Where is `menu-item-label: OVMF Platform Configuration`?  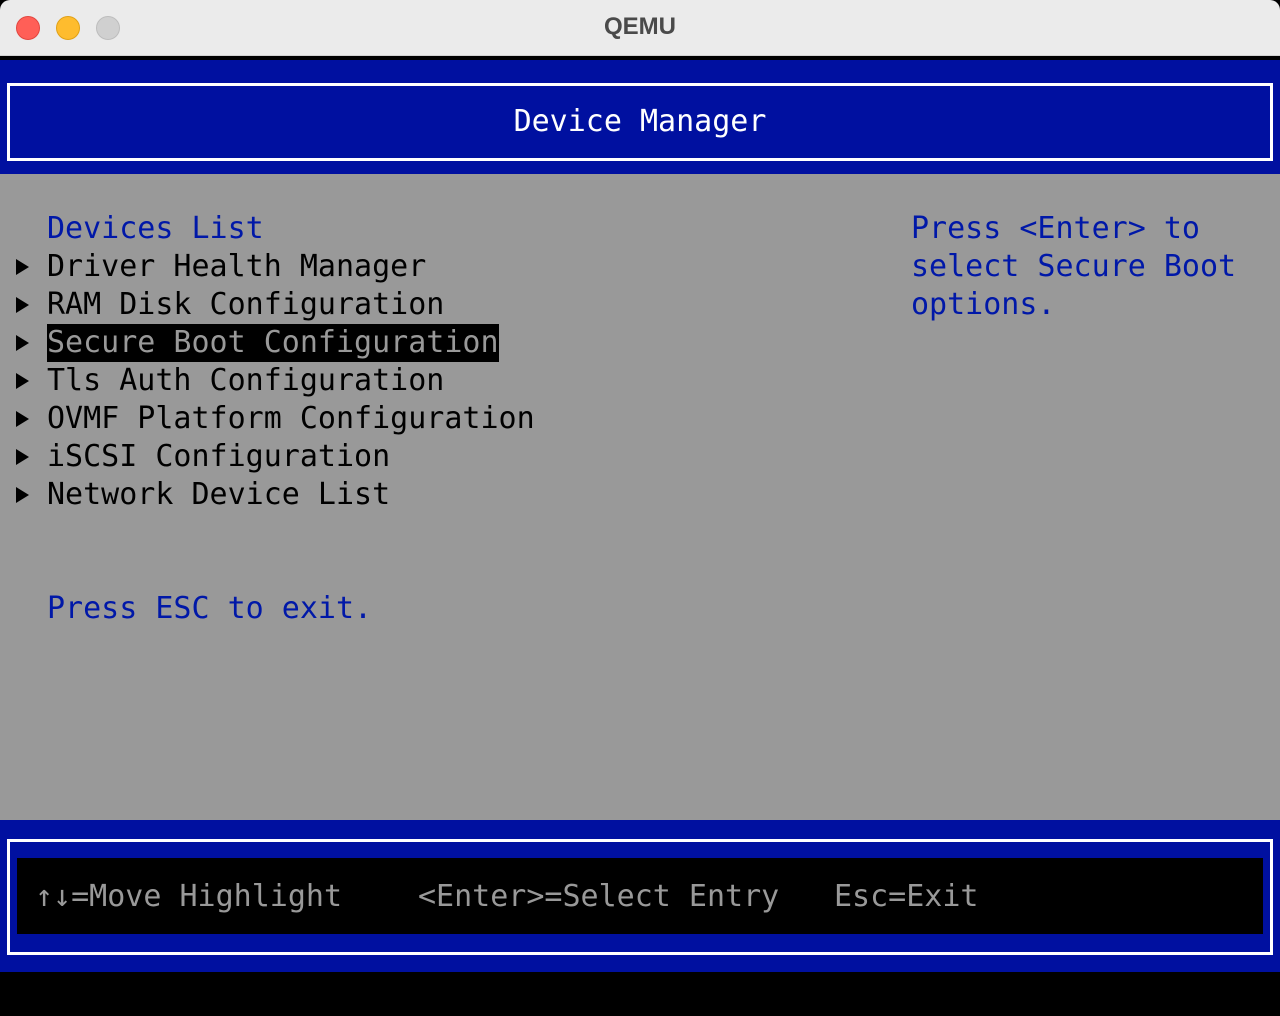
menu-item-label: OVMF Platform Configuration is located at coordinates (291, 418).